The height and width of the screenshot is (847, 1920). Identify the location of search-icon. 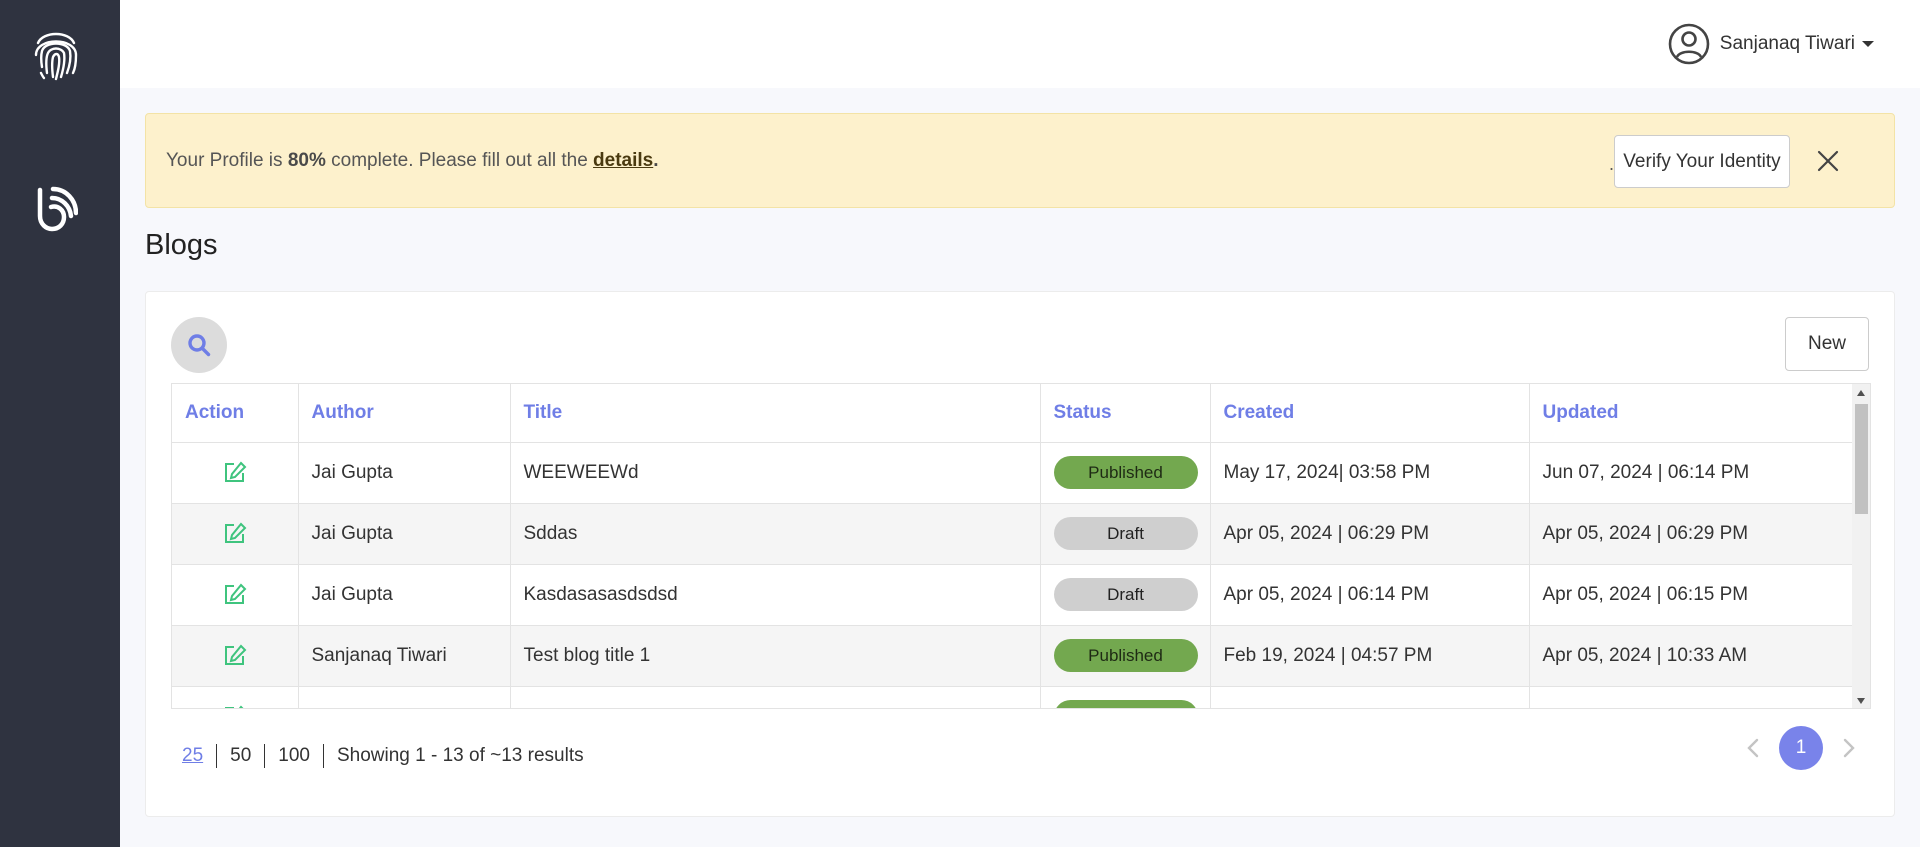
(199, 345).